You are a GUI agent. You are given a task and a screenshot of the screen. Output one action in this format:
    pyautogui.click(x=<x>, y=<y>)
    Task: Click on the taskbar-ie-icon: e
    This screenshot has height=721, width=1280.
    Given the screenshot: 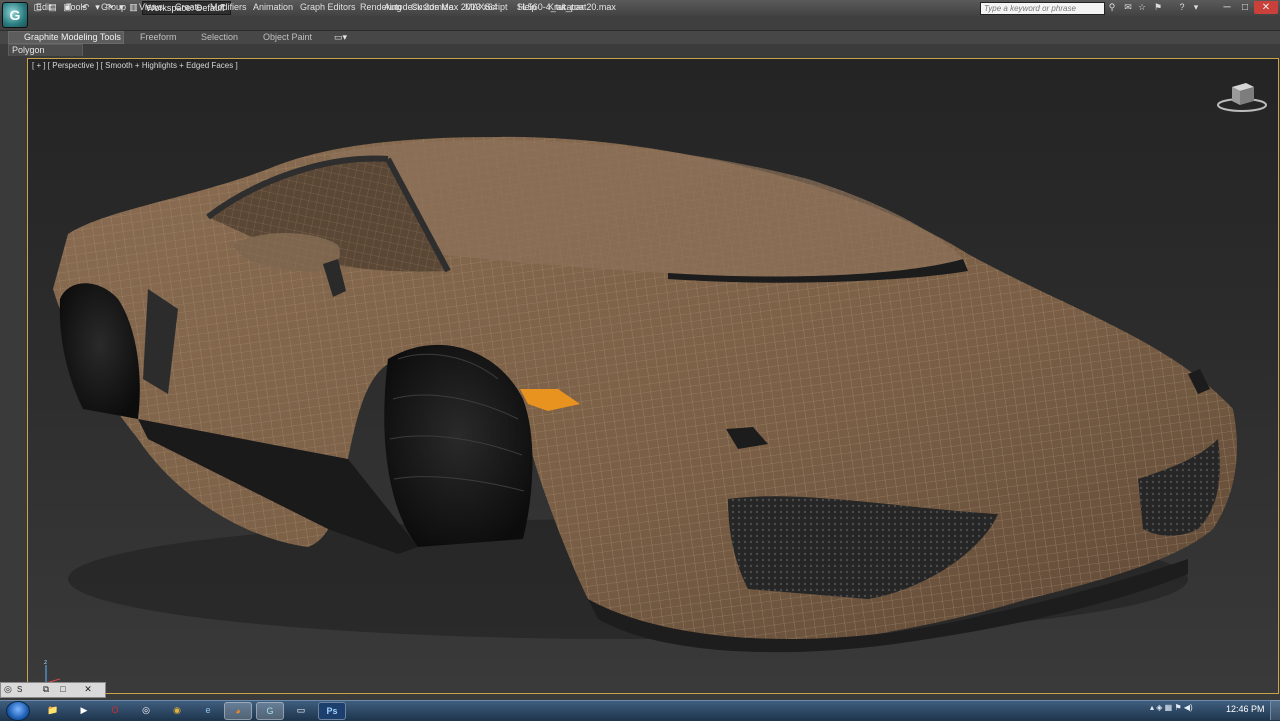 What is the action you would take?
    pyautogui.click(x=208, y=710)
    